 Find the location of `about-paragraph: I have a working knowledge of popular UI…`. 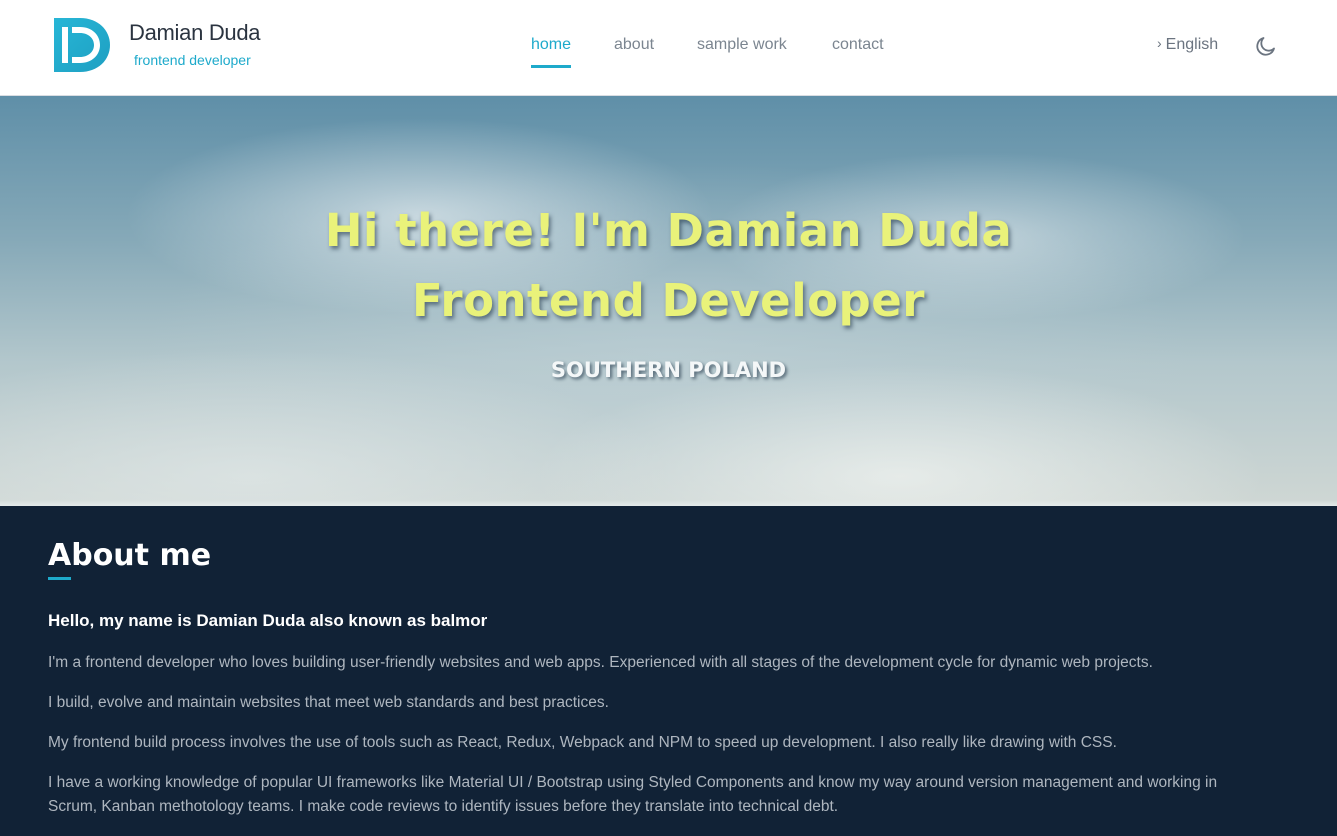

about-paragraph: I have a working knowledge of popular UI… is located at coordinates (633, 794).